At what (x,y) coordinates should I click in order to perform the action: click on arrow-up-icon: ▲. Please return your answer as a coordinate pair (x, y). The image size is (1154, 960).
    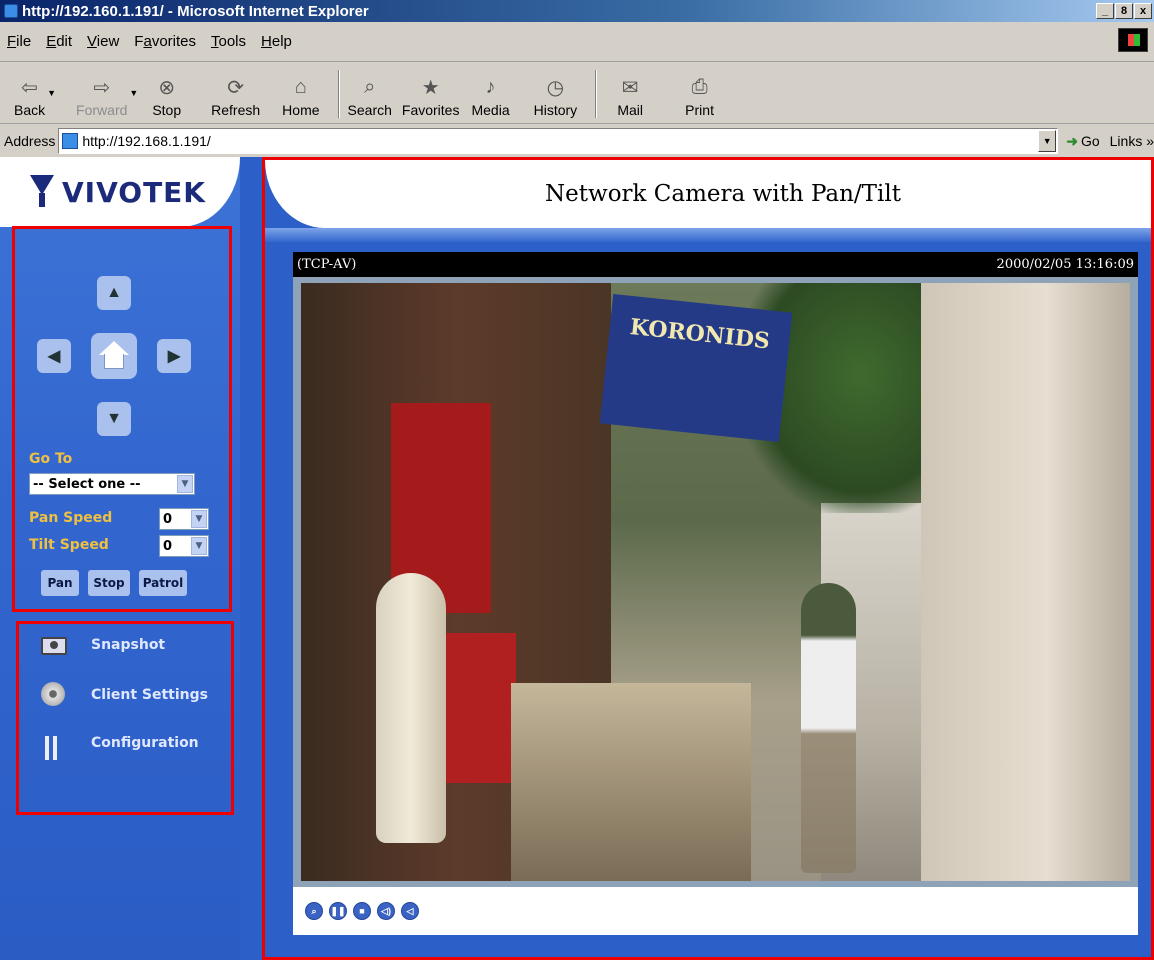
    Looking at the image, I should click on (114, 292).